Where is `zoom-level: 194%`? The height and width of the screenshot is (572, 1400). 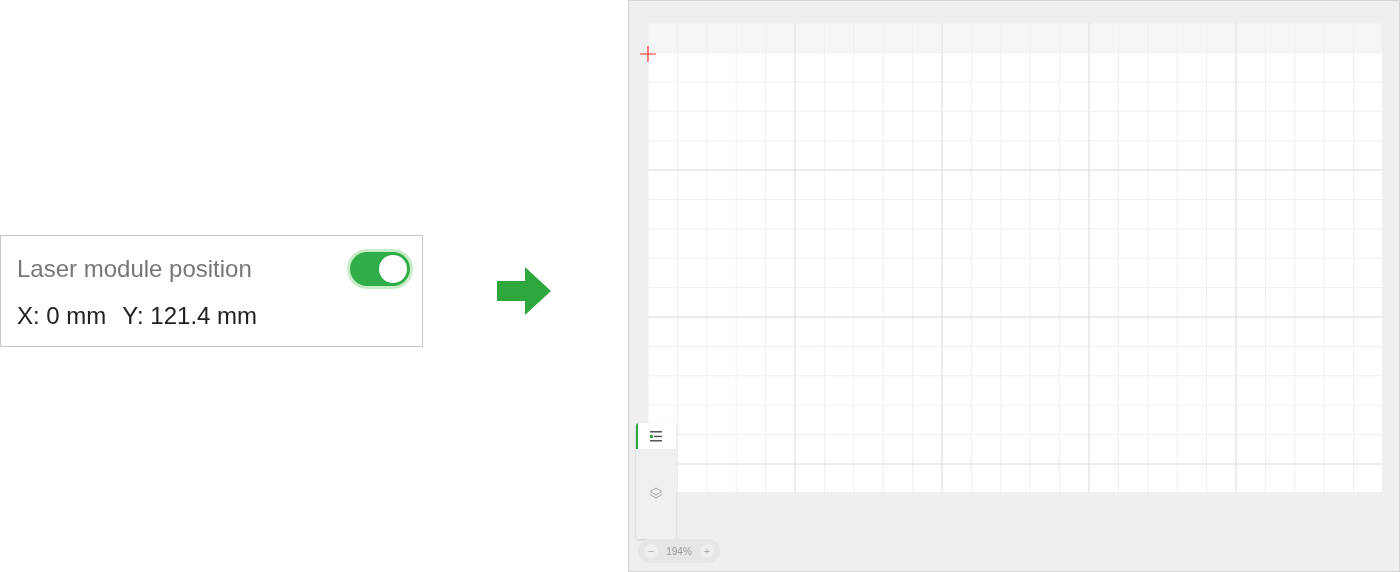 zoom-level: 194% is located at coordinates (679, 551).